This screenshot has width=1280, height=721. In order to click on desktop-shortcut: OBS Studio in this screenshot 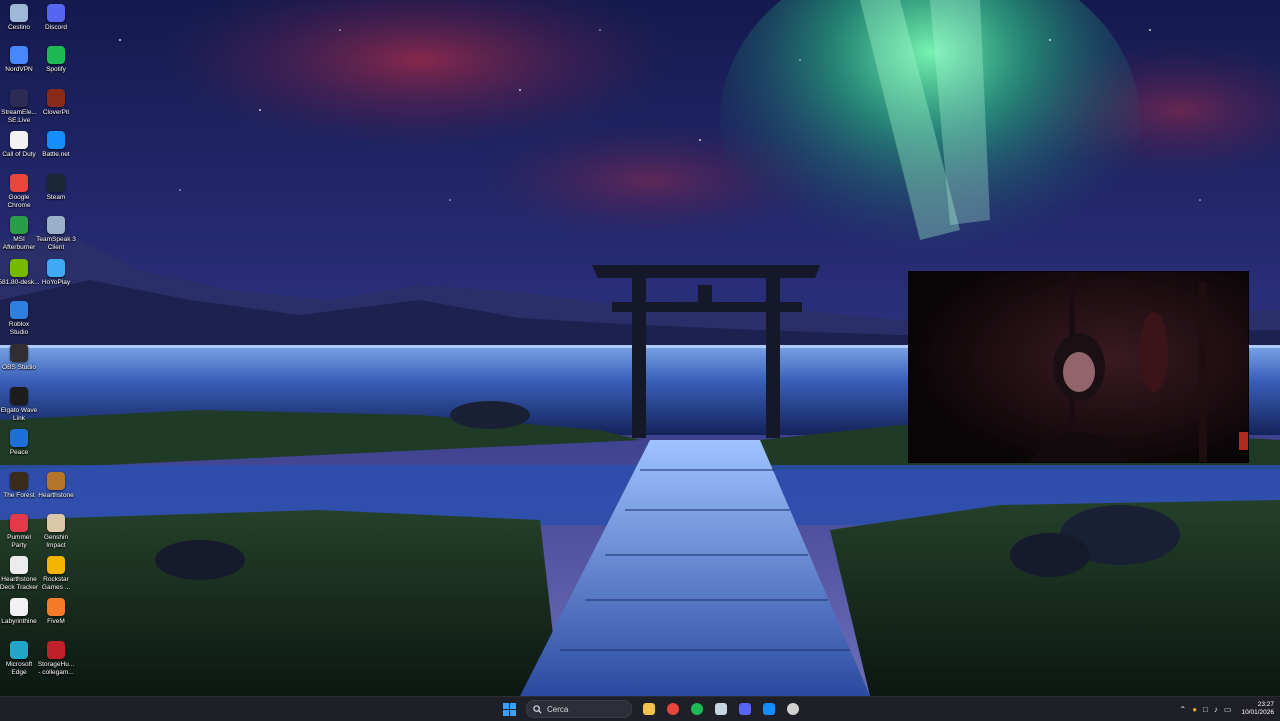, I will do `click(19, 358)`.